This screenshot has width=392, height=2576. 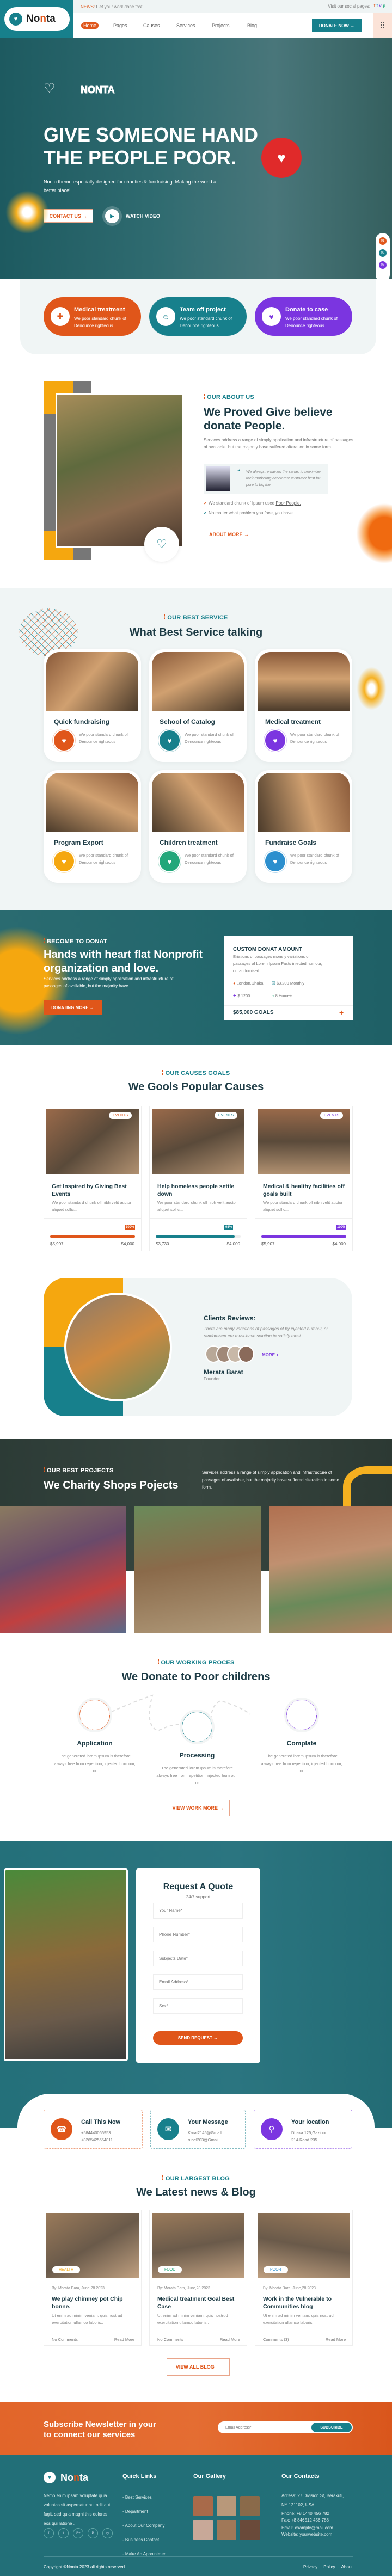 What do you see at coordinates (97, 2139) in the screenshot?
I see `contact-line: +8265425554811` at bounding box center [97, 2139].